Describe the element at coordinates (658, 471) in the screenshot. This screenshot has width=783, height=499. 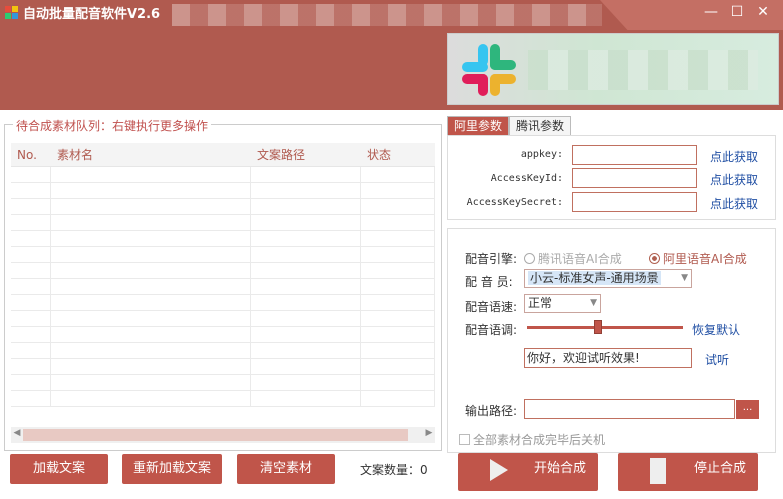
I see `stop-icon` at that location.